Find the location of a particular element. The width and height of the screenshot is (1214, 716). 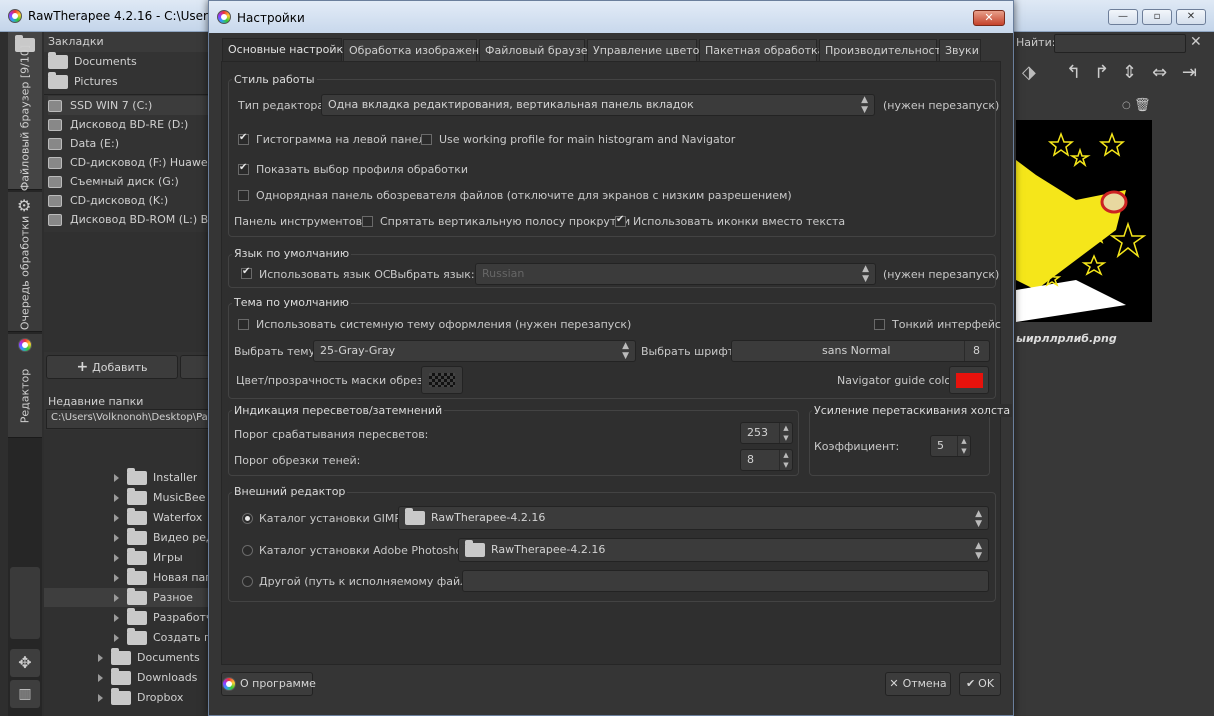

theme-select: 25-Gray-Gray ▲ ▼ is located at coordinates (474, 351).